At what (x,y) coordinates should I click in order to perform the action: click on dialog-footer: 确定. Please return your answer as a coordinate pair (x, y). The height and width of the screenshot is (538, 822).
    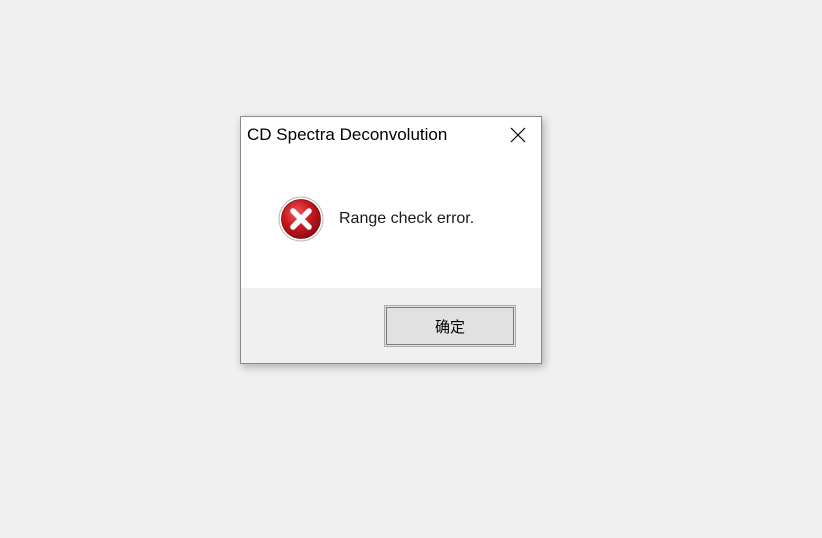
    Looking at the image, I should click on (391, 325).